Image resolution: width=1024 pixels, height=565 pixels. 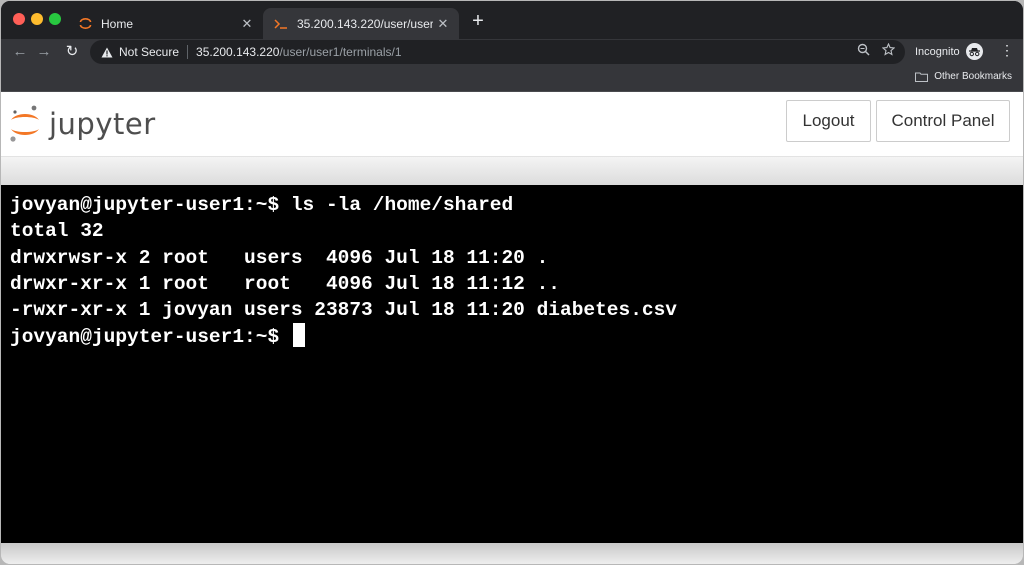 What do you see at coordinates (57, 231) in the screenshot?
I see `terminal-line: total 32` at bounding box center [57, 231].